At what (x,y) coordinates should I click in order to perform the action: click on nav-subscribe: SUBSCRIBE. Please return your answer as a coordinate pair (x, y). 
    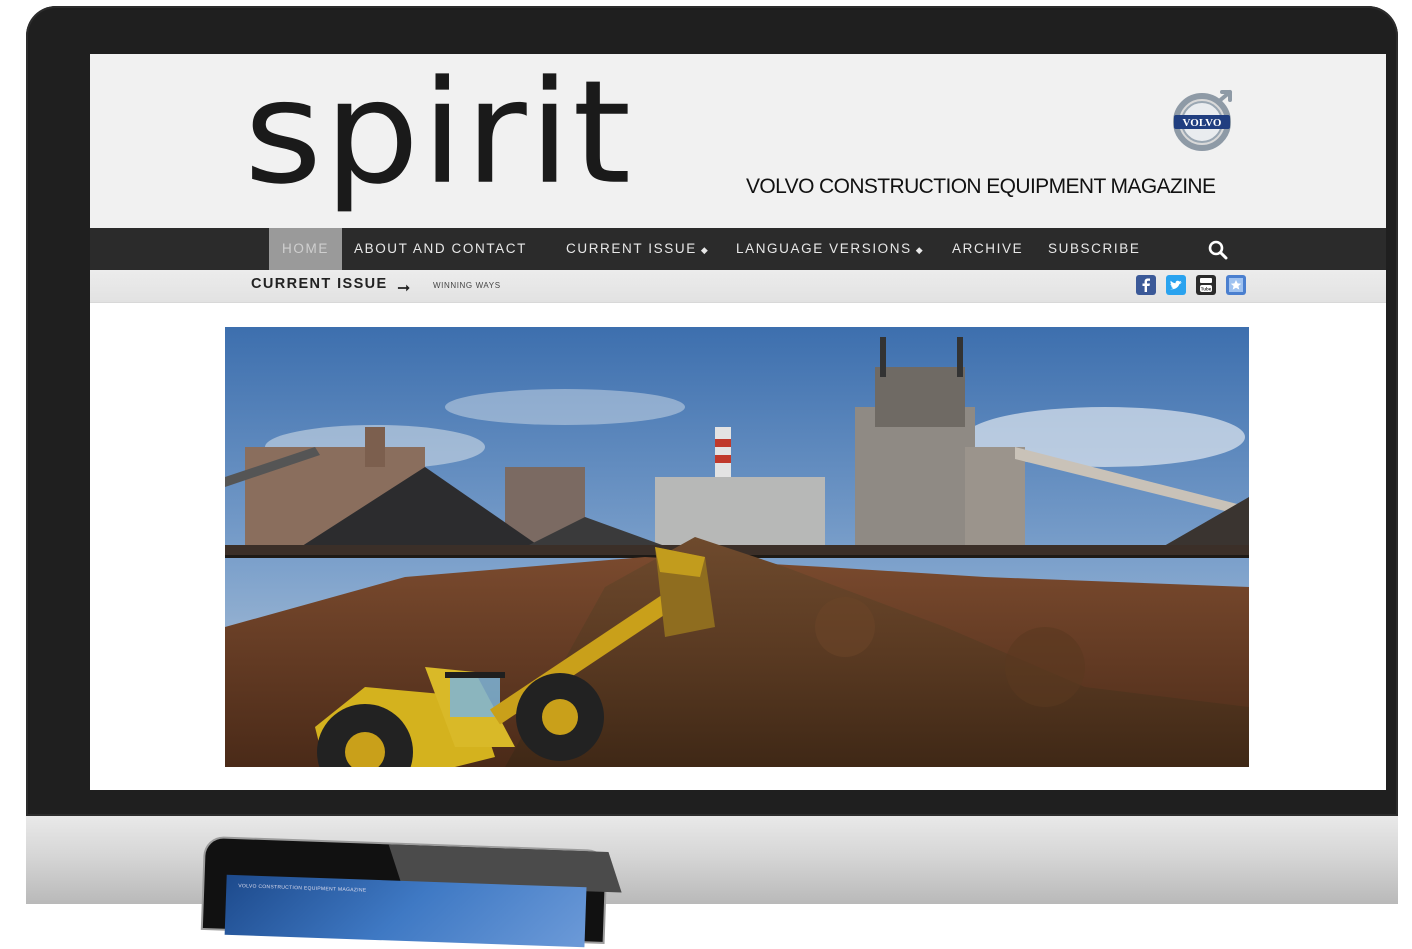
    Looking at the image, I should click on (1094, 249).